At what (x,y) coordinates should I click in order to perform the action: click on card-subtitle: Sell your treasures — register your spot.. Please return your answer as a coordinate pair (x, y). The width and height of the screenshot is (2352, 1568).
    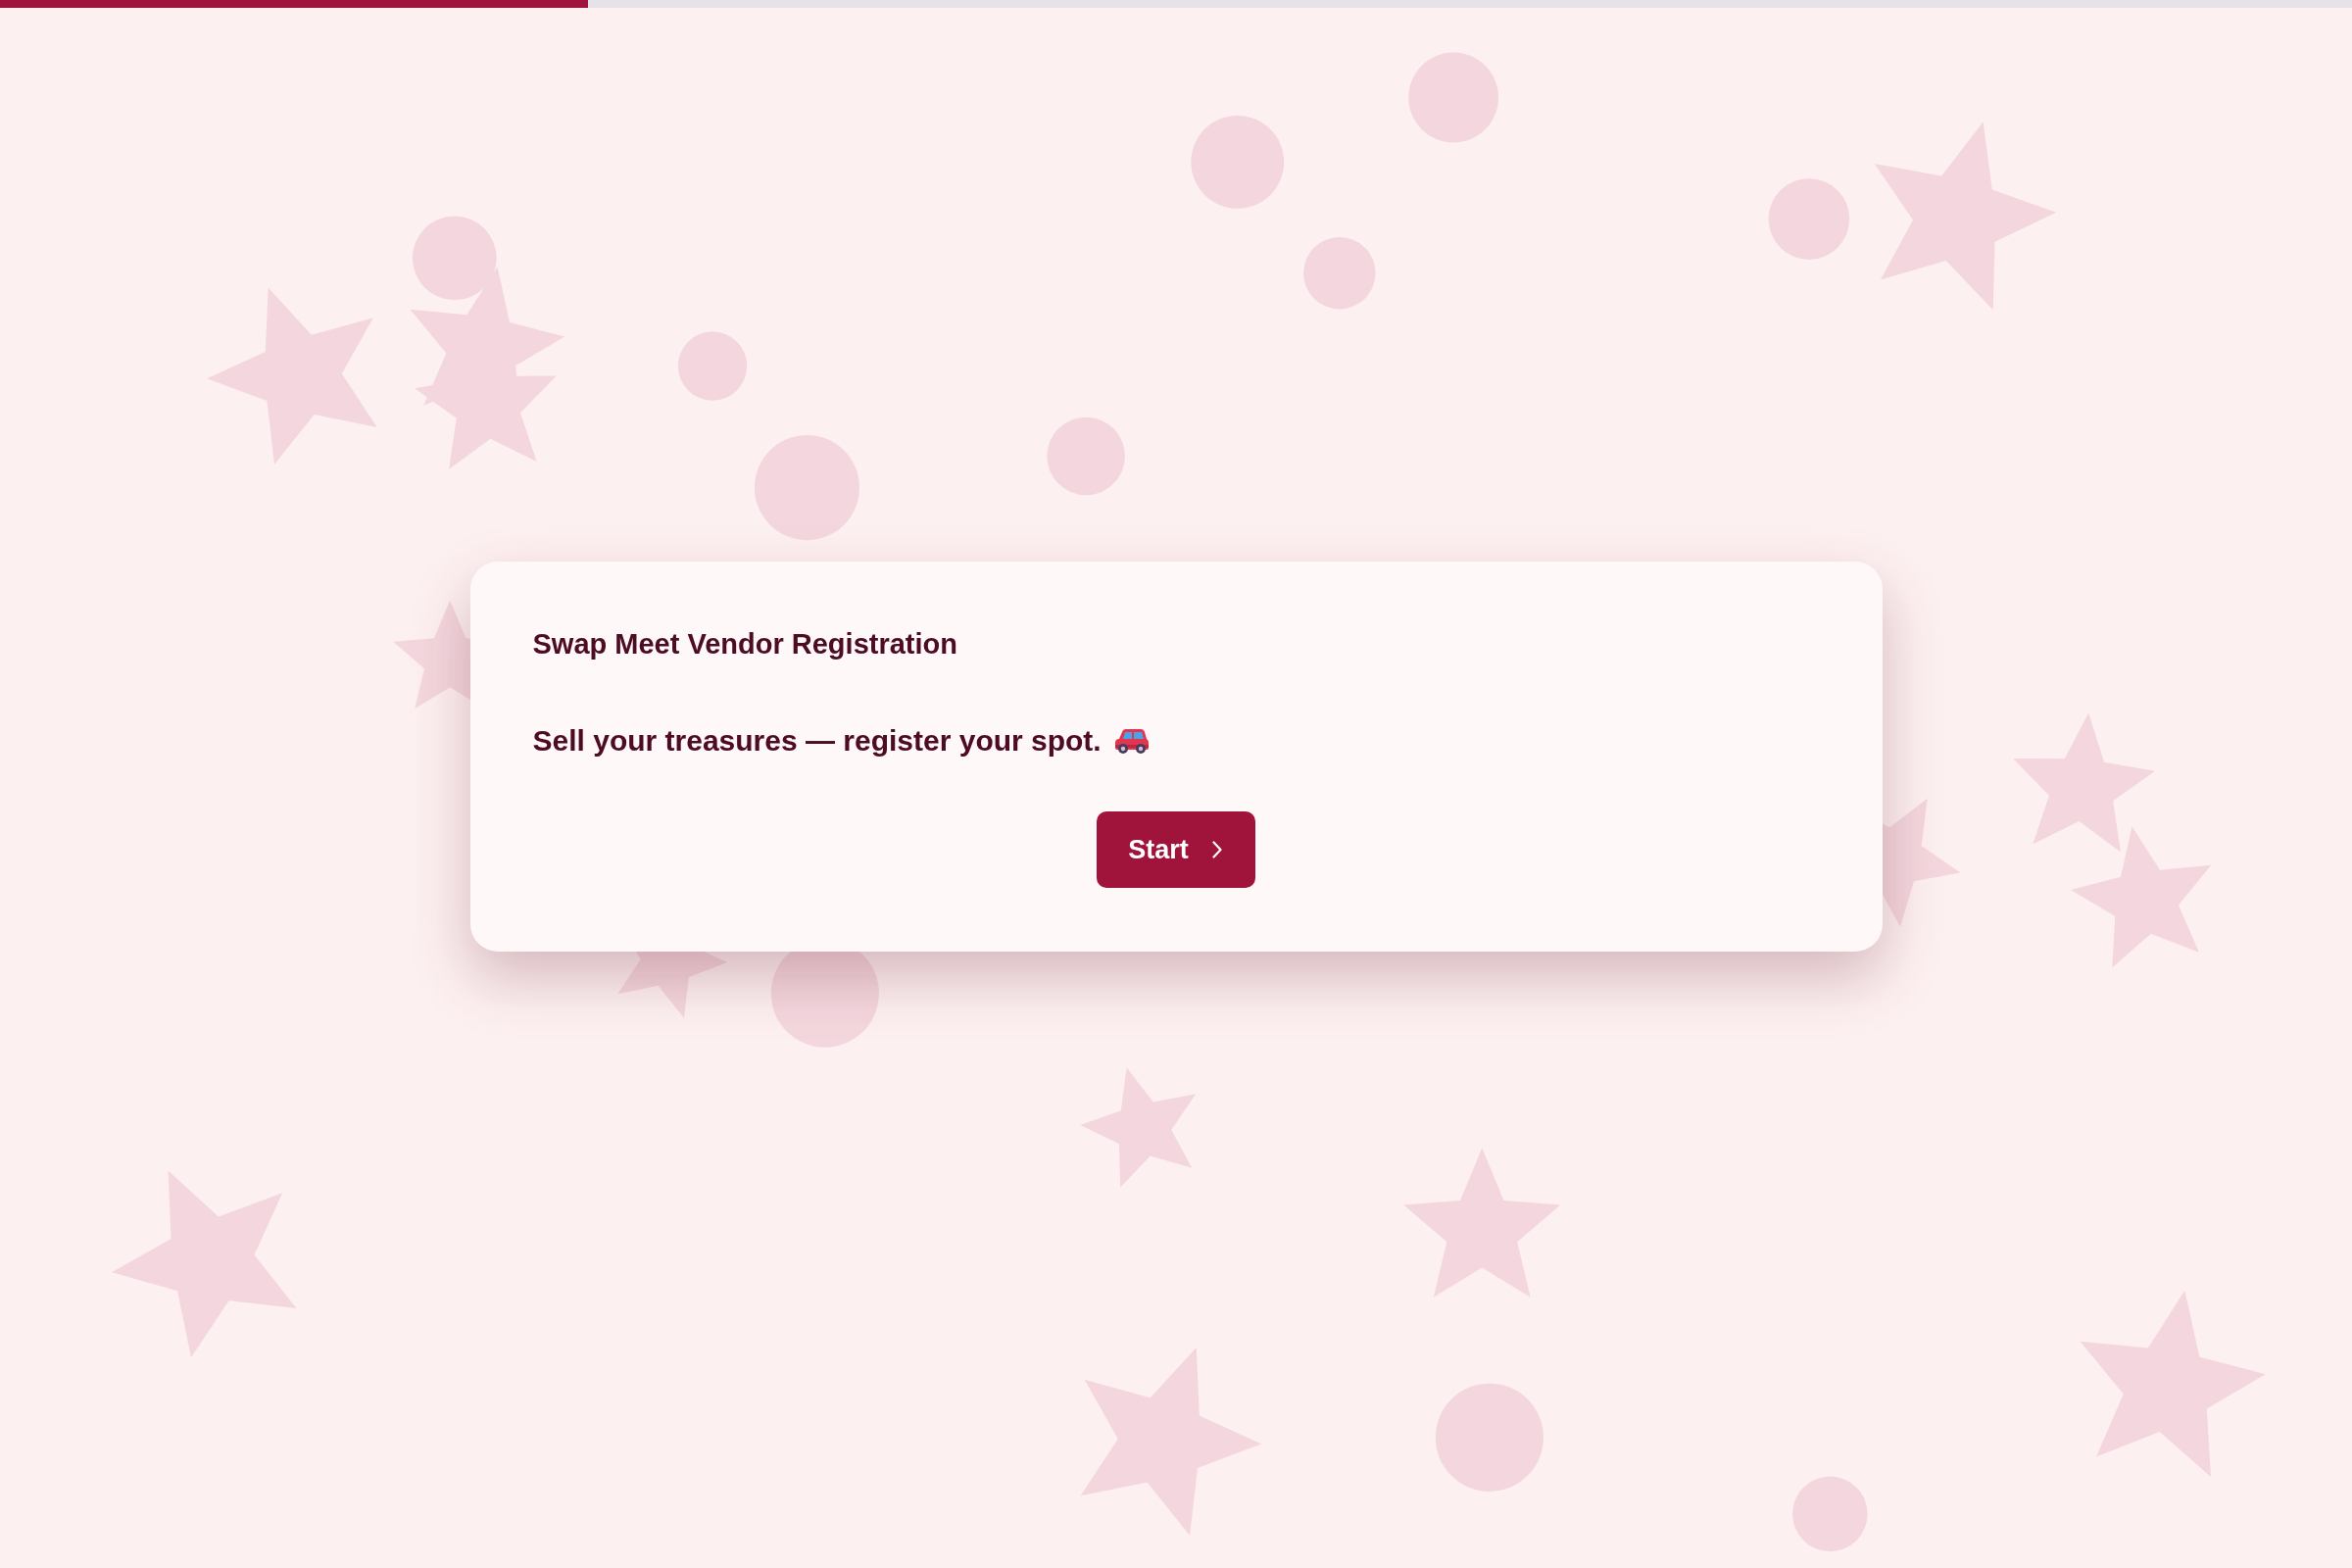
    Looking at the image, I should click on (817, 741).